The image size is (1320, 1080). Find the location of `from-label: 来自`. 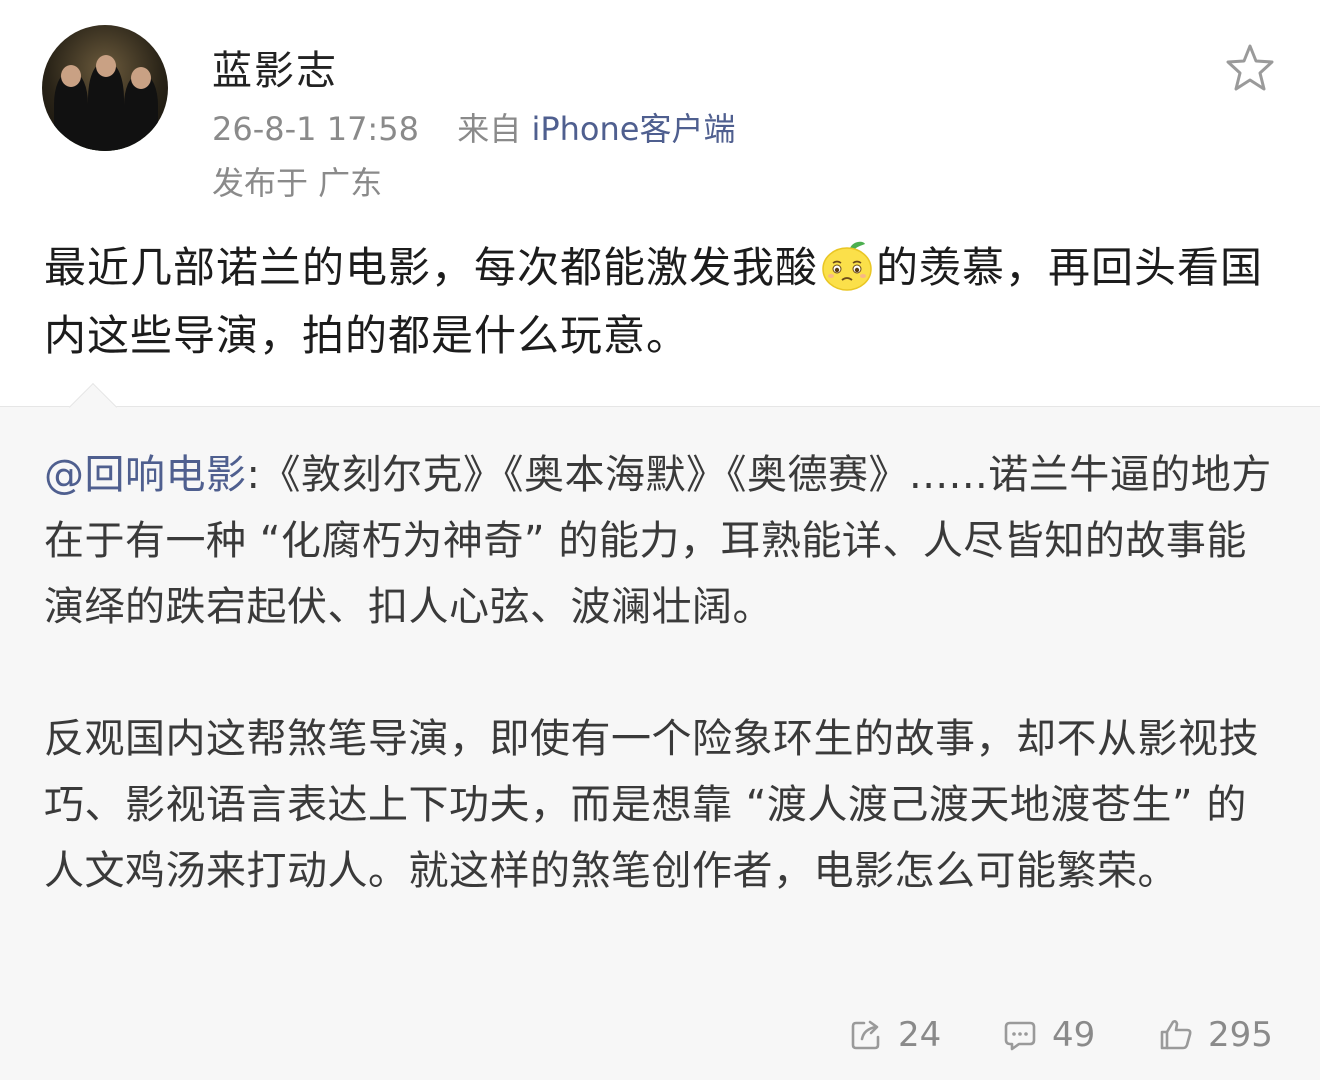

from-label: 来自 is located at coordinates (489, 129).